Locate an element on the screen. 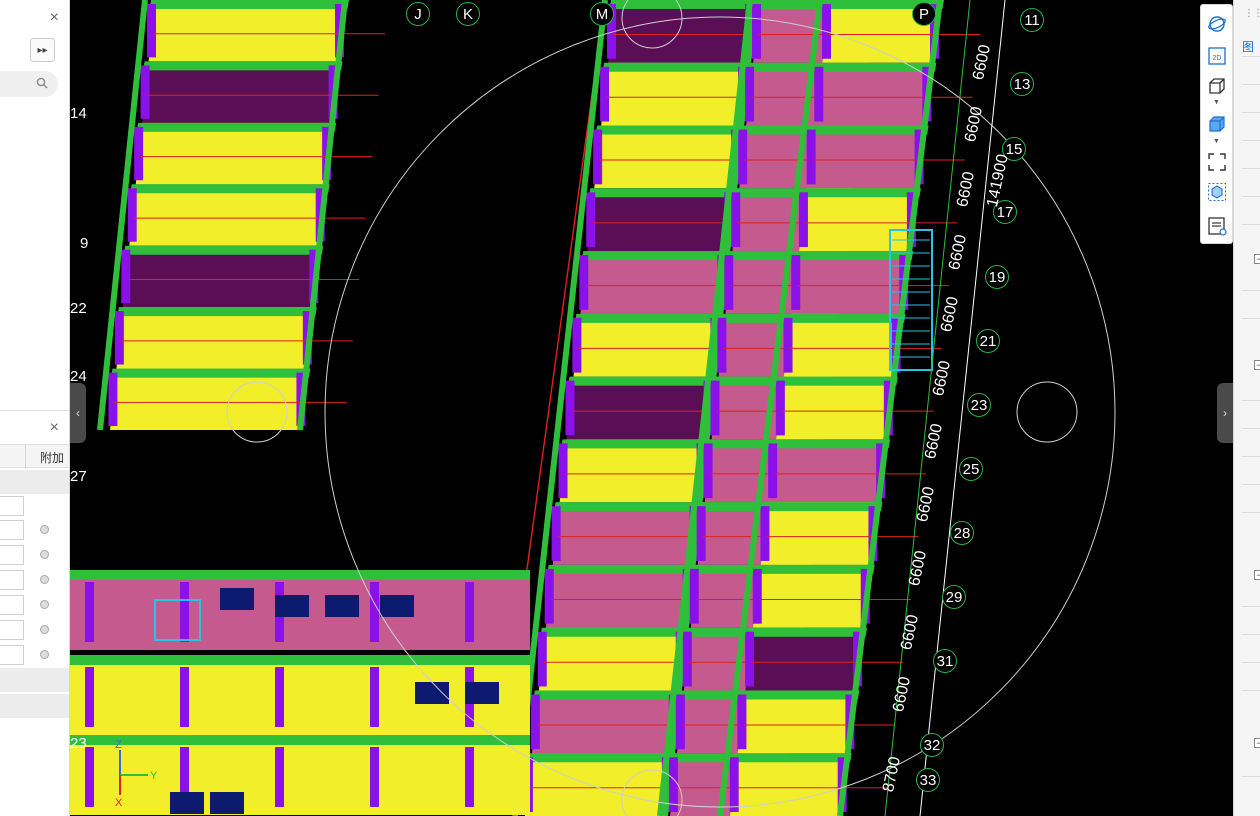  dimension-line is located at coordinates (962, 408).